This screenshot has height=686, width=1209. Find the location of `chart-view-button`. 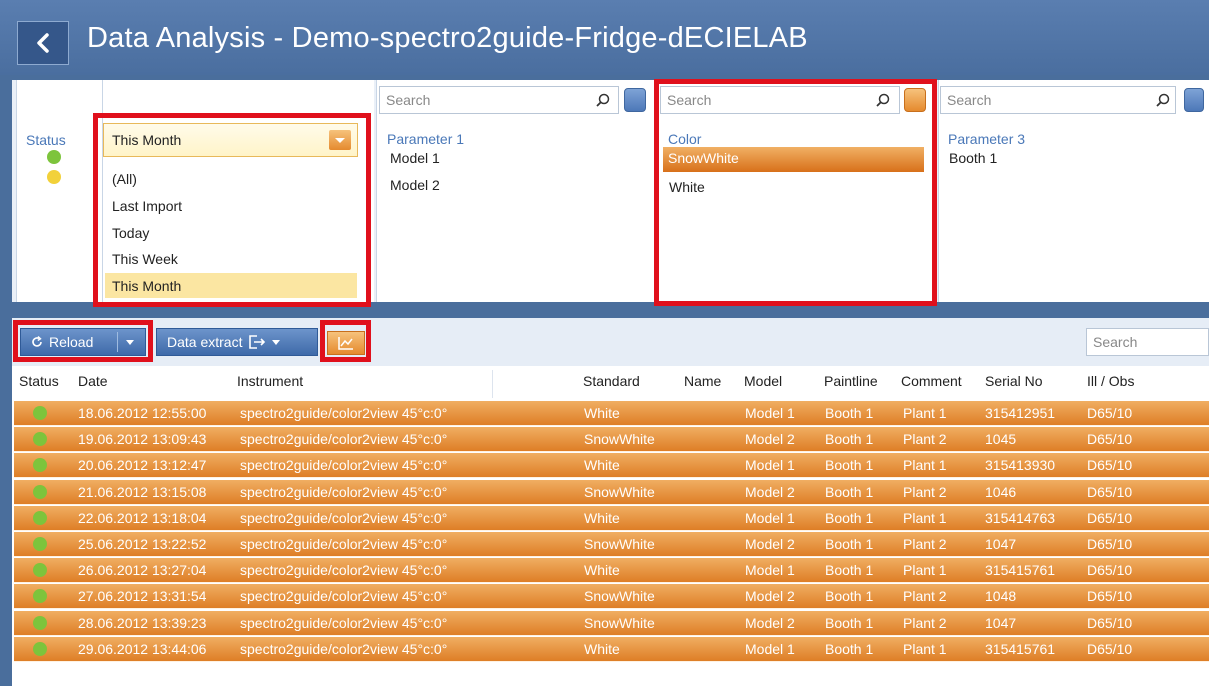

chart-view-button is located at coordinates (346, 343).